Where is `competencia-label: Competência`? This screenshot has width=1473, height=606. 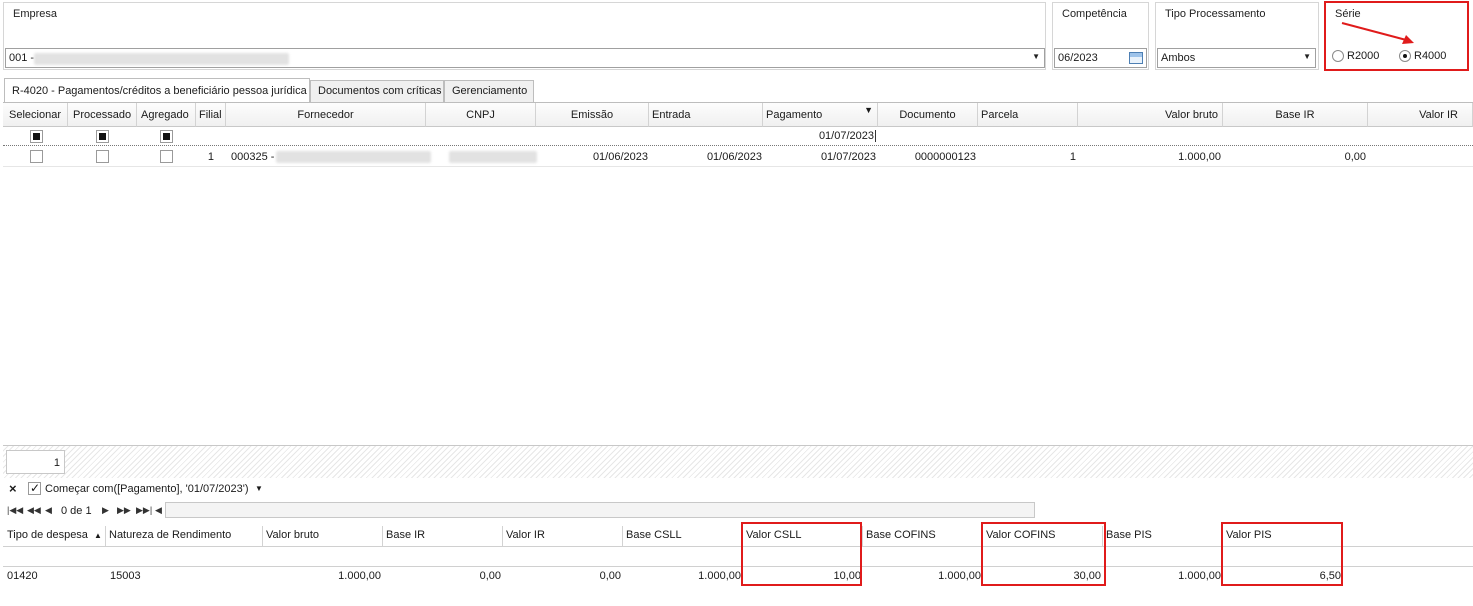
competencia-label: Competência is located at coordinates (1094, 14).